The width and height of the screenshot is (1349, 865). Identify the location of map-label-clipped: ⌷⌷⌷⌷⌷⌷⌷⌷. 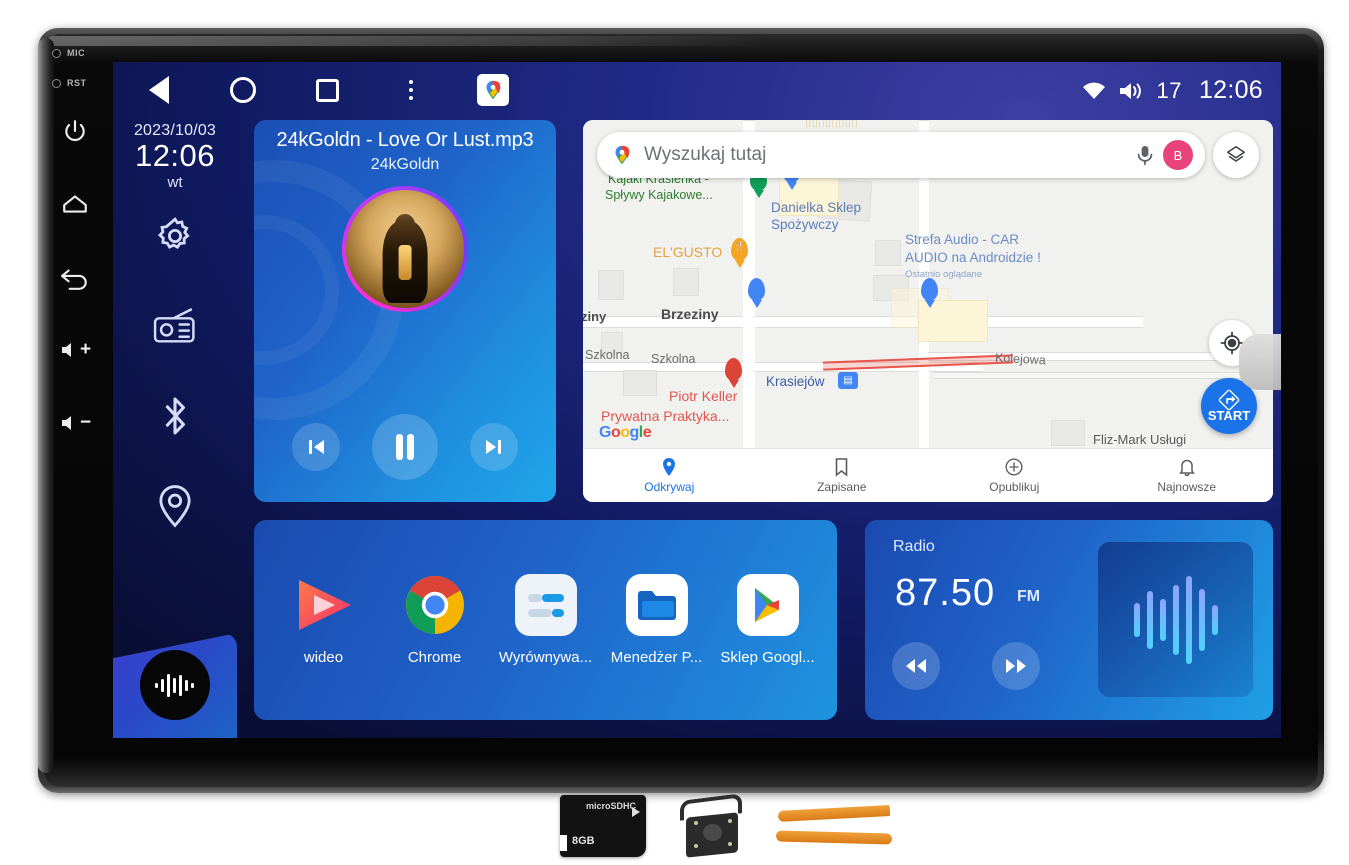
(831, 125).